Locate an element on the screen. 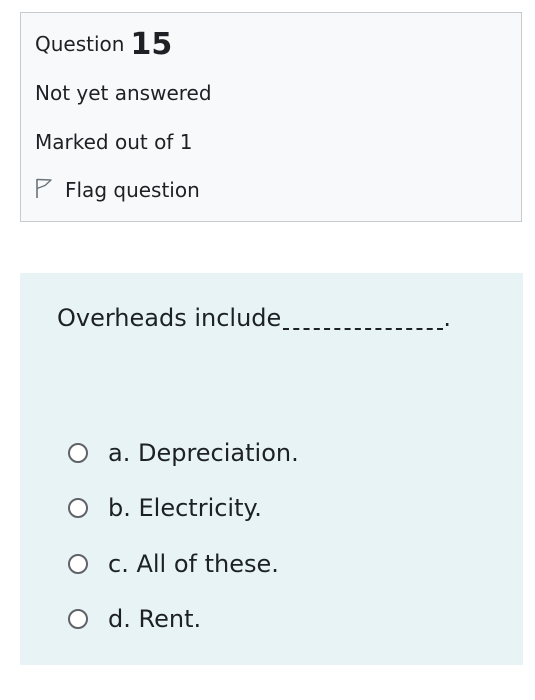  answer-option-a: a. Depreciation. is located at coordinates (183, 453).